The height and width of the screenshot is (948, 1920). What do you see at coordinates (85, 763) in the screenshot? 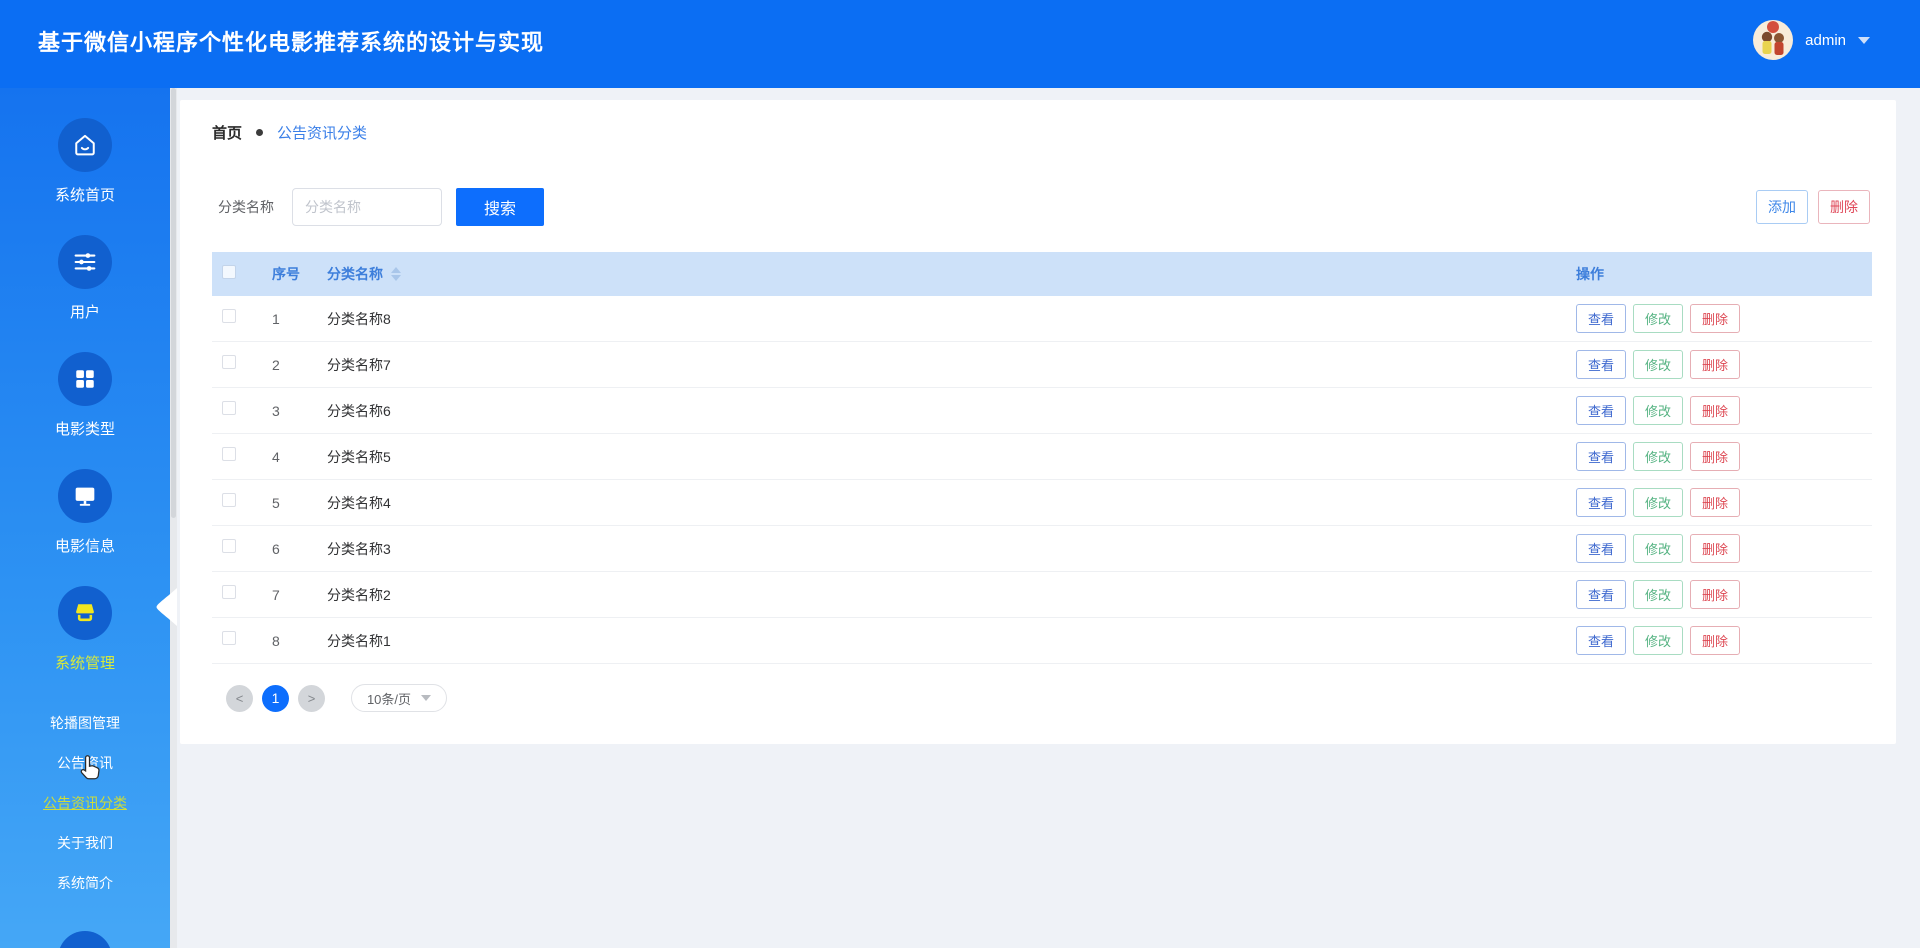
I see `sidebar-subitem-1: 公告资讯` at bounding box center [85, 763].